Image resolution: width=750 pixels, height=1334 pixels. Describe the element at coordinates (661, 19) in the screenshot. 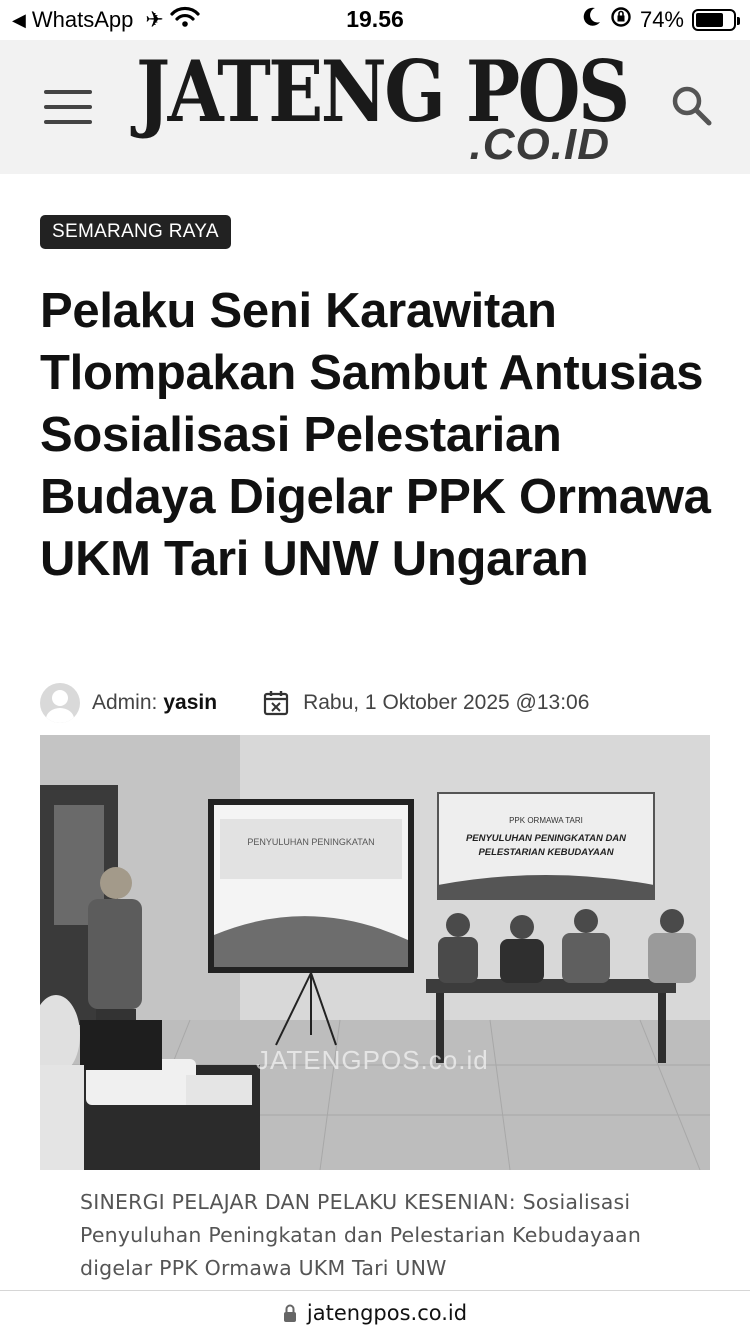

I see `battery-percent: 74%` at that location.